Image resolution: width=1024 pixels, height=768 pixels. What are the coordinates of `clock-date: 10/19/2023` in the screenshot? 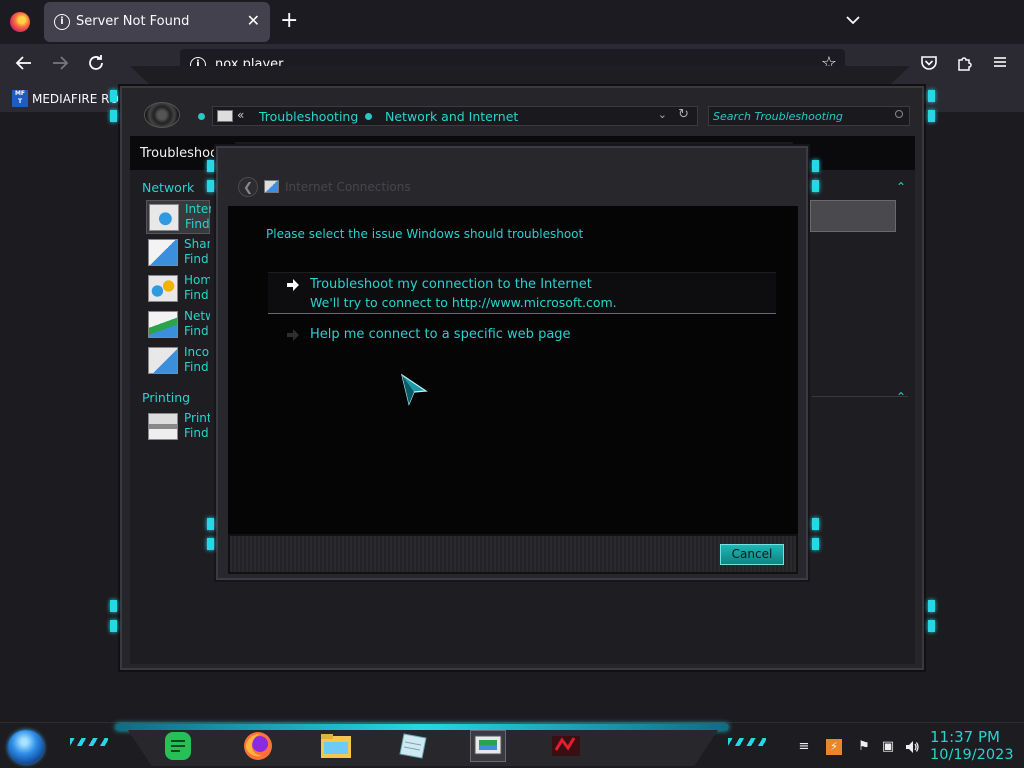 It's located at (972, 755).